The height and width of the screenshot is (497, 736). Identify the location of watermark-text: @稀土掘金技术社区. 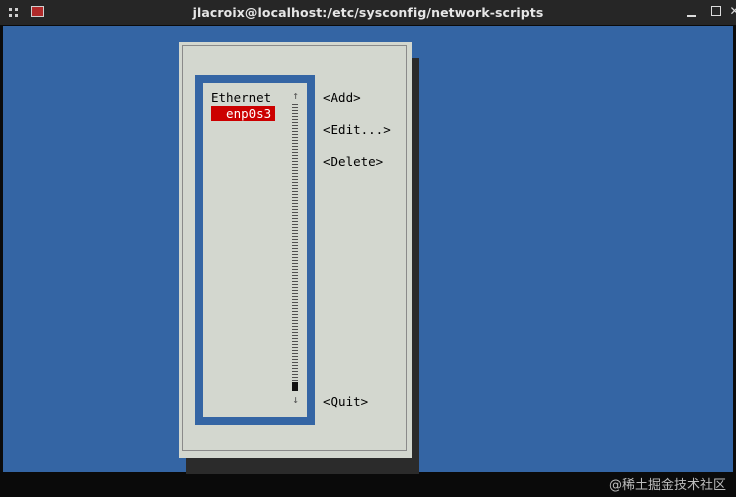
(667, 485).